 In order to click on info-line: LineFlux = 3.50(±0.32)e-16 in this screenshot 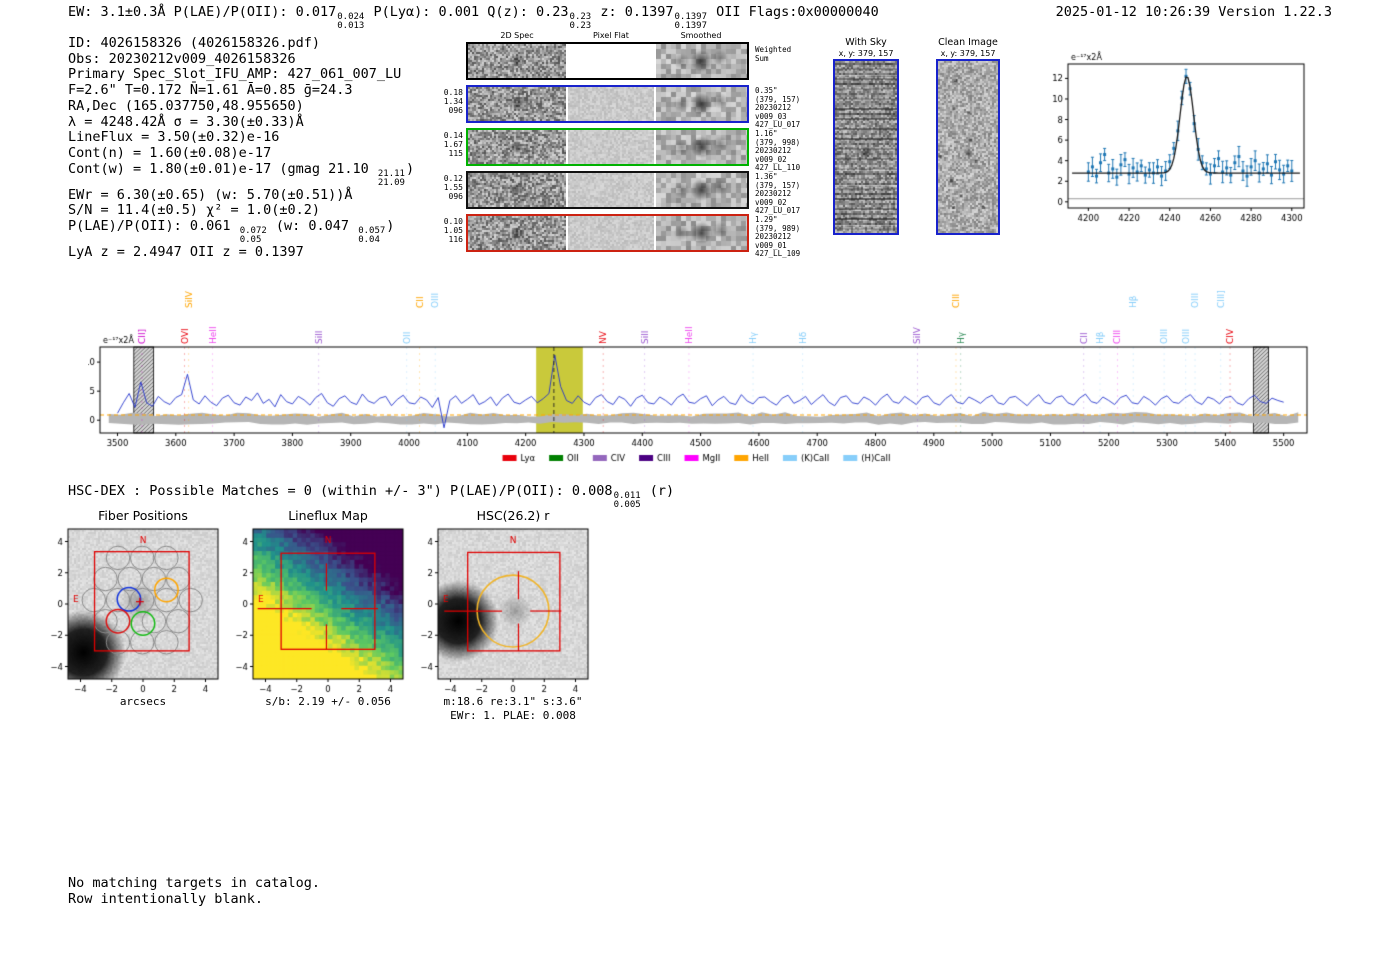, I will do `click(174, 137)`.